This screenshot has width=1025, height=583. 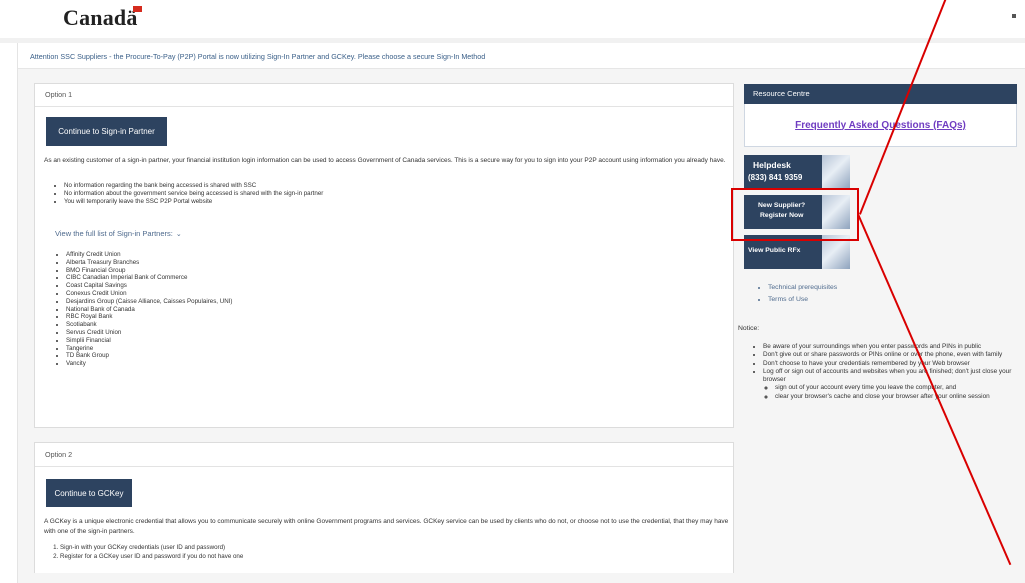 I want to click on resource-centre-title: Resource Centre, so click(x=880, y=94).